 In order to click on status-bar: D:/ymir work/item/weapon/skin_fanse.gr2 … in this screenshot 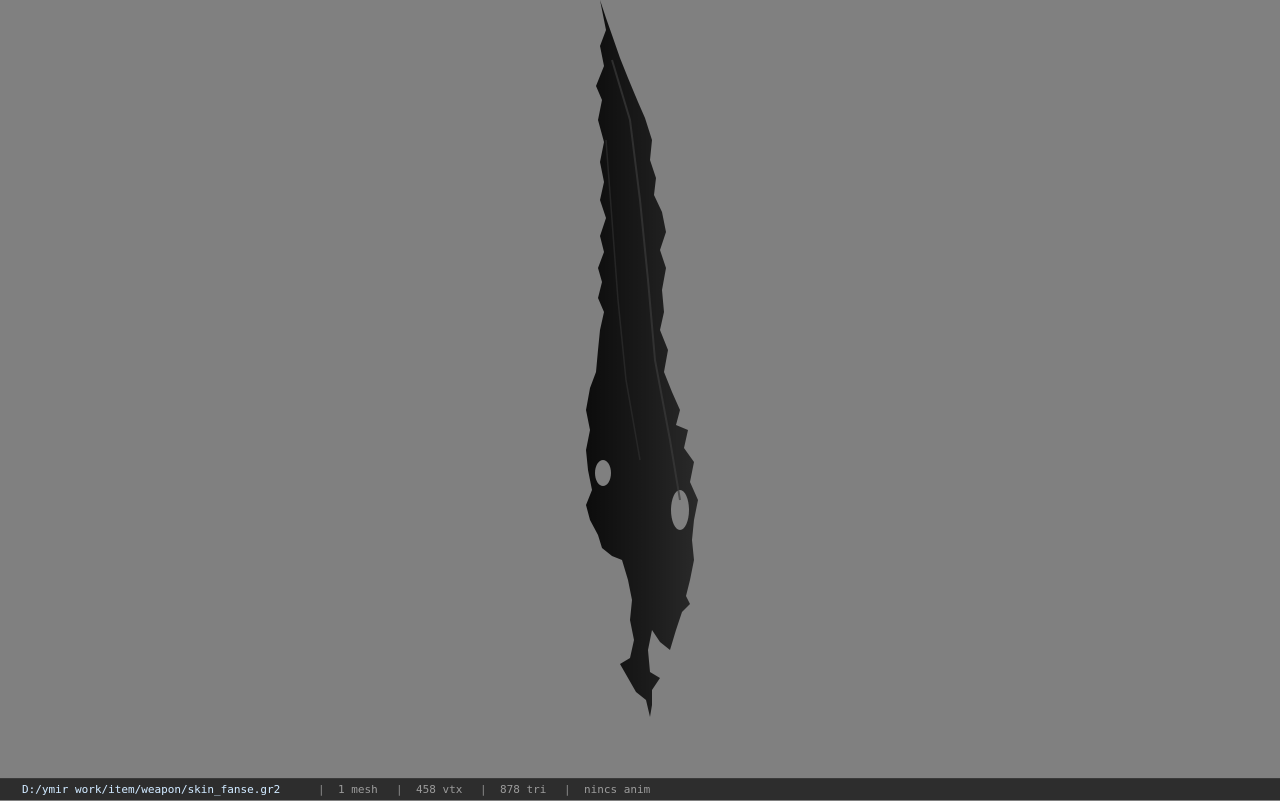, I will do `click(640, 789)`.